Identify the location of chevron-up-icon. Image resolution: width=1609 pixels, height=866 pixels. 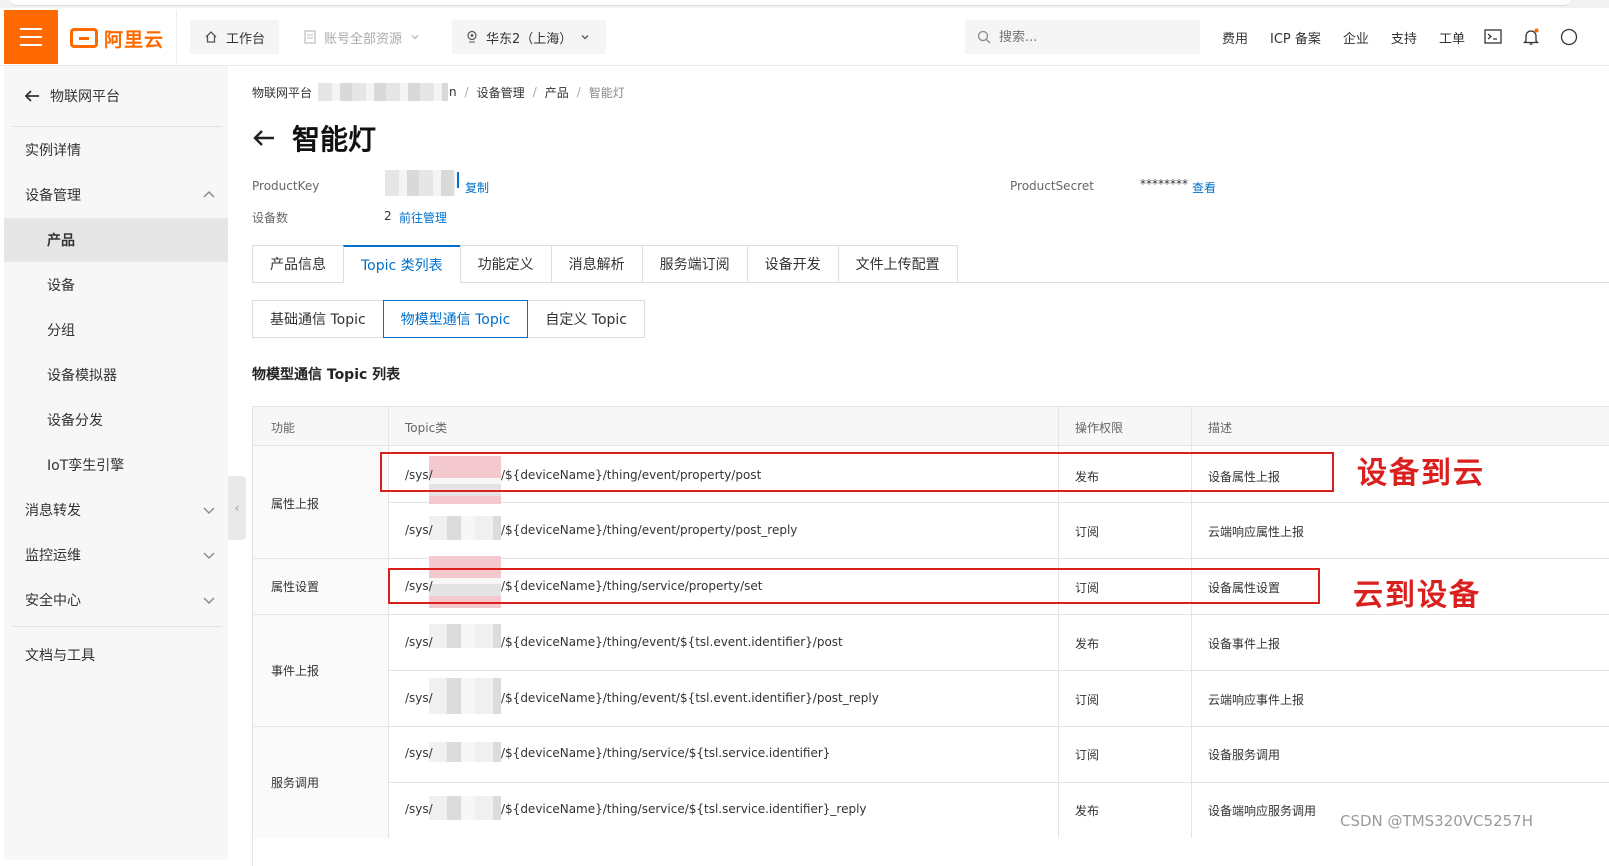
(209, 194).